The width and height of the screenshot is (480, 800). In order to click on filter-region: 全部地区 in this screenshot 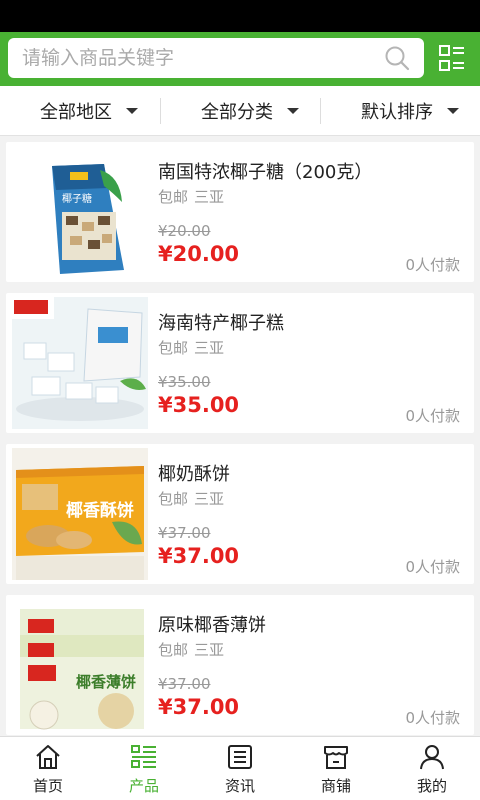, I will do `click(89, 111)`.